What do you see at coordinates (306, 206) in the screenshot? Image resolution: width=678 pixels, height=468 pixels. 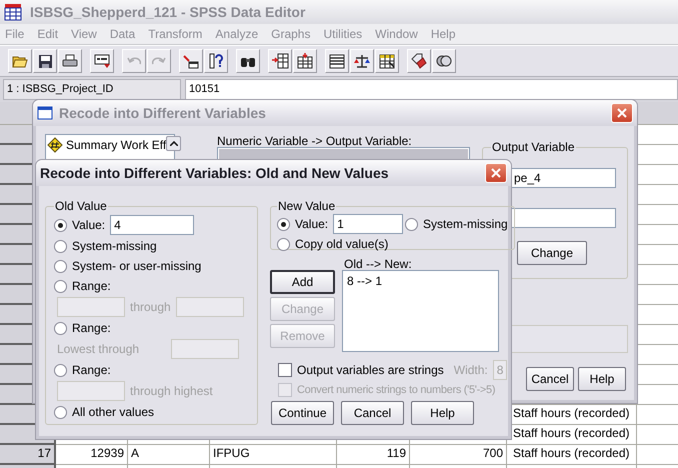 I see `group-title: New Value` at bounding box center [306, 206].